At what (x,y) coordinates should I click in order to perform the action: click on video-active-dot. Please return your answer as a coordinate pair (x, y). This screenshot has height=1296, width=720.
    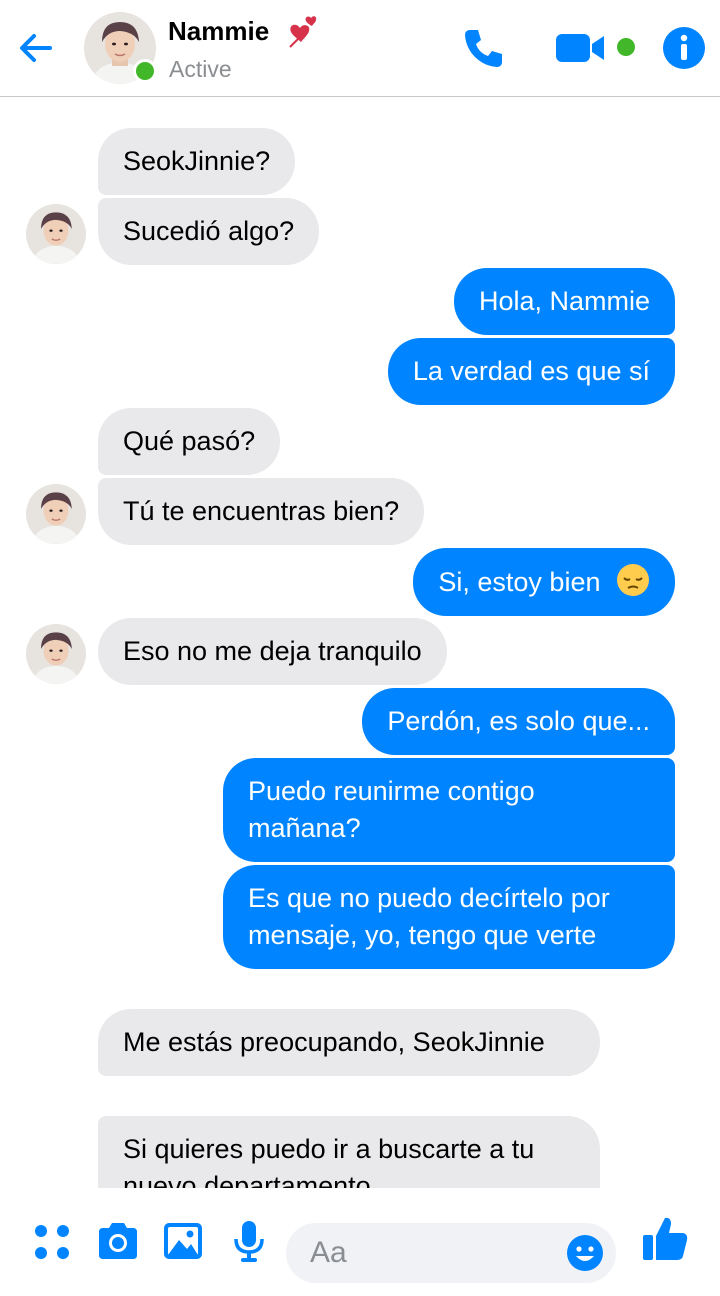
    Looking at the image, I should click on (626, 47).